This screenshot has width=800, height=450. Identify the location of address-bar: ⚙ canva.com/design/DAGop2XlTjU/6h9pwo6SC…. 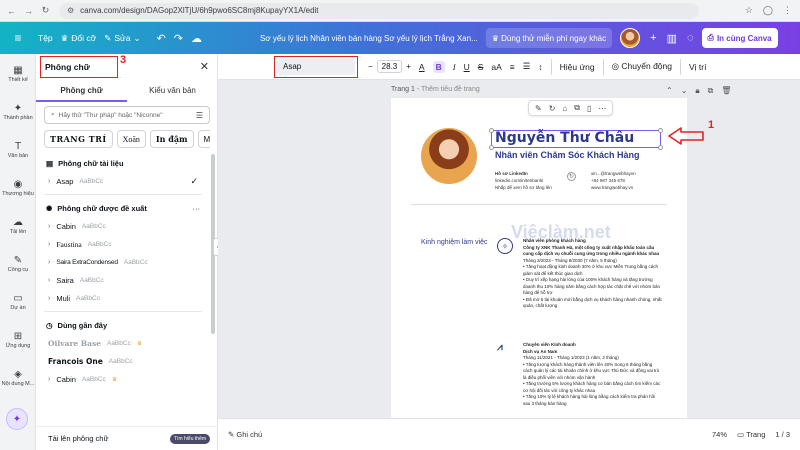
(379, 10).